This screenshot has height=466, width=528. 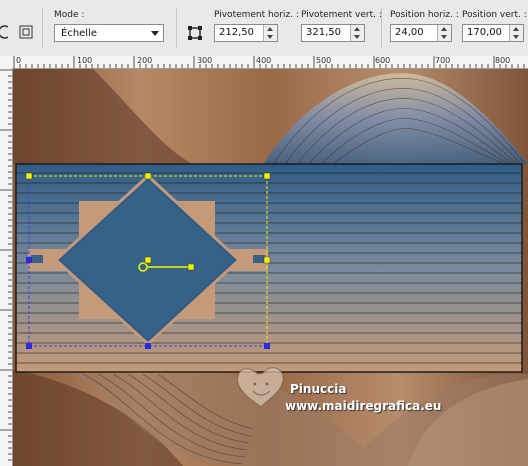 I want to click on ruler-label: 300, so click(x=205, y=60).